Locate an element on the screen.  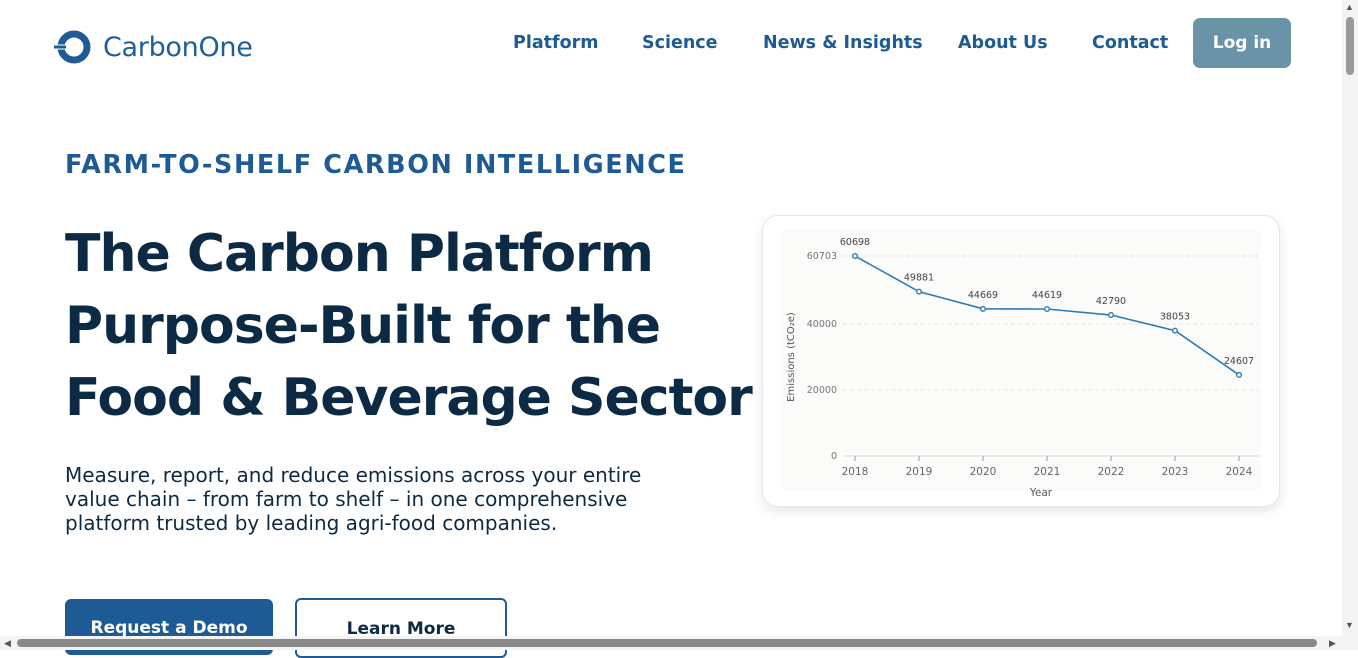
headline-line-1: The Carbon Platform is located at coordinates (359, 254).